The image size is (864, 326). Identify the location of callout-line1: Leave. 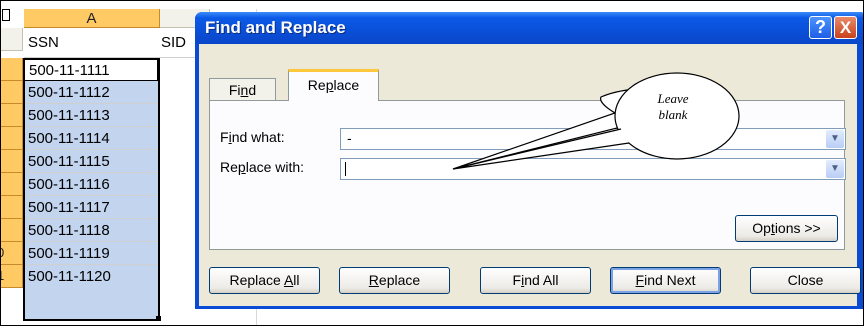
(672, 98).